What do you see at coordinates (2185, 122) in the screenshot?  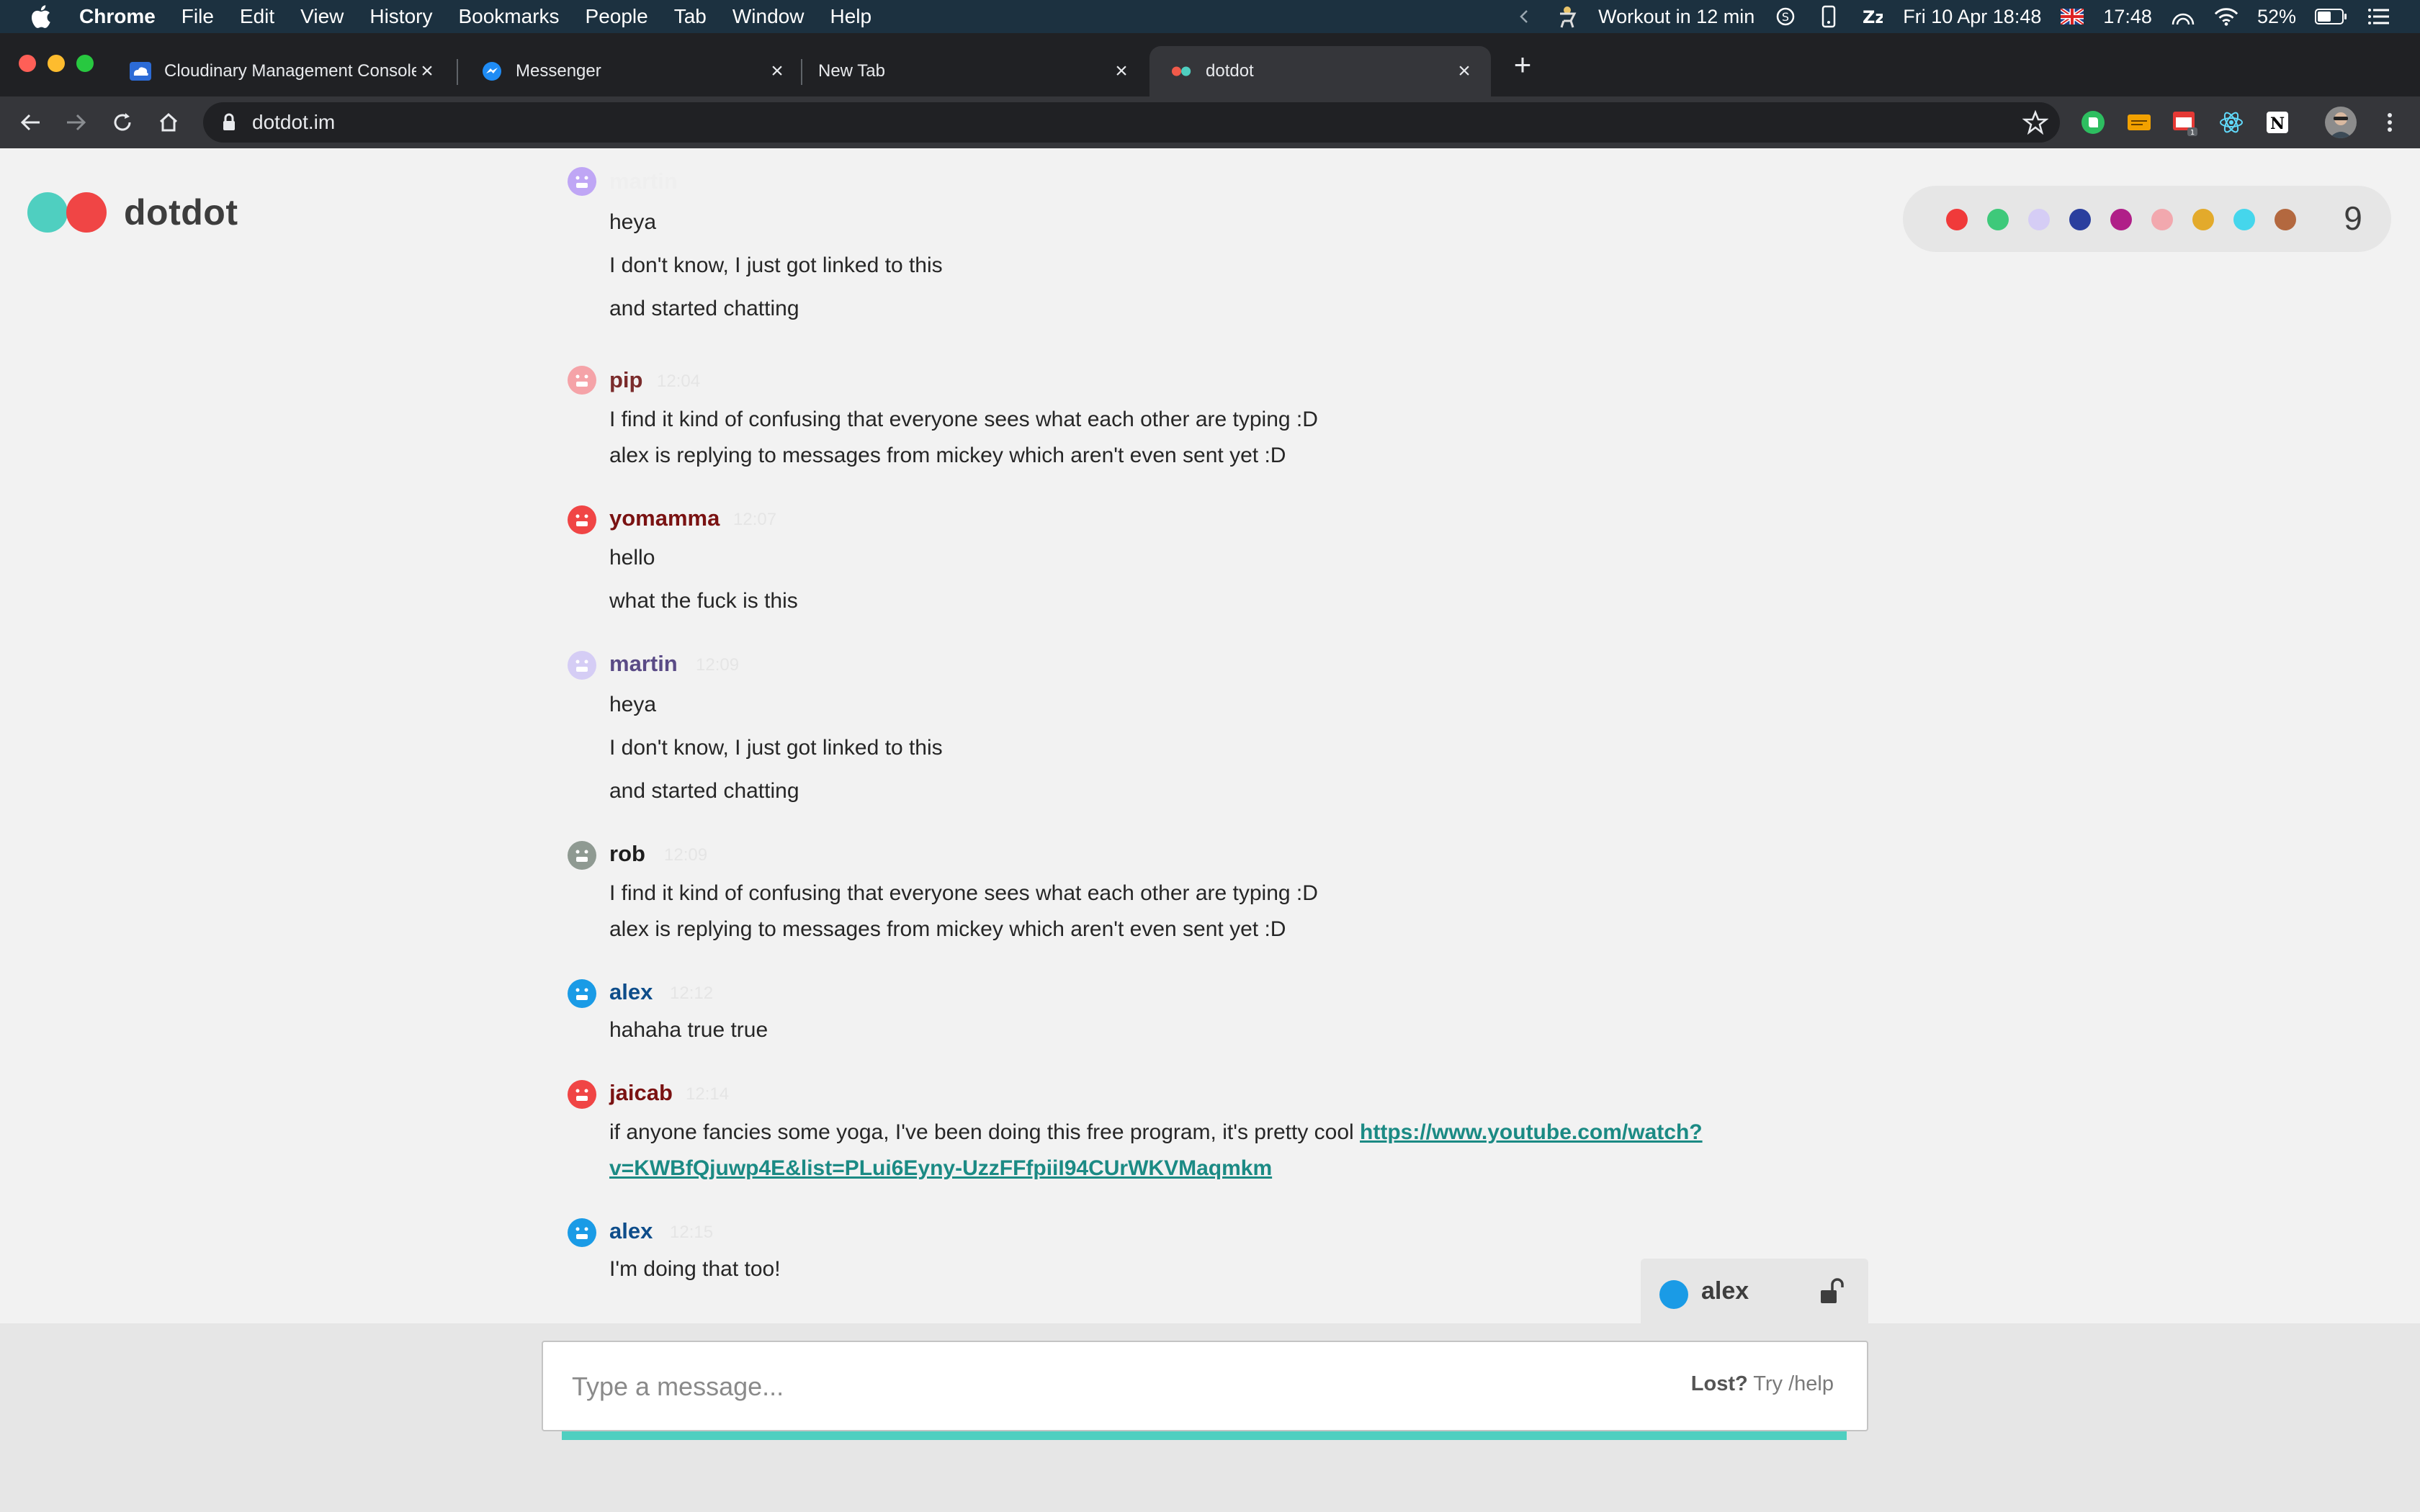 I see `calendar-extension-icon: 1` at bounding box center [2185, 122].